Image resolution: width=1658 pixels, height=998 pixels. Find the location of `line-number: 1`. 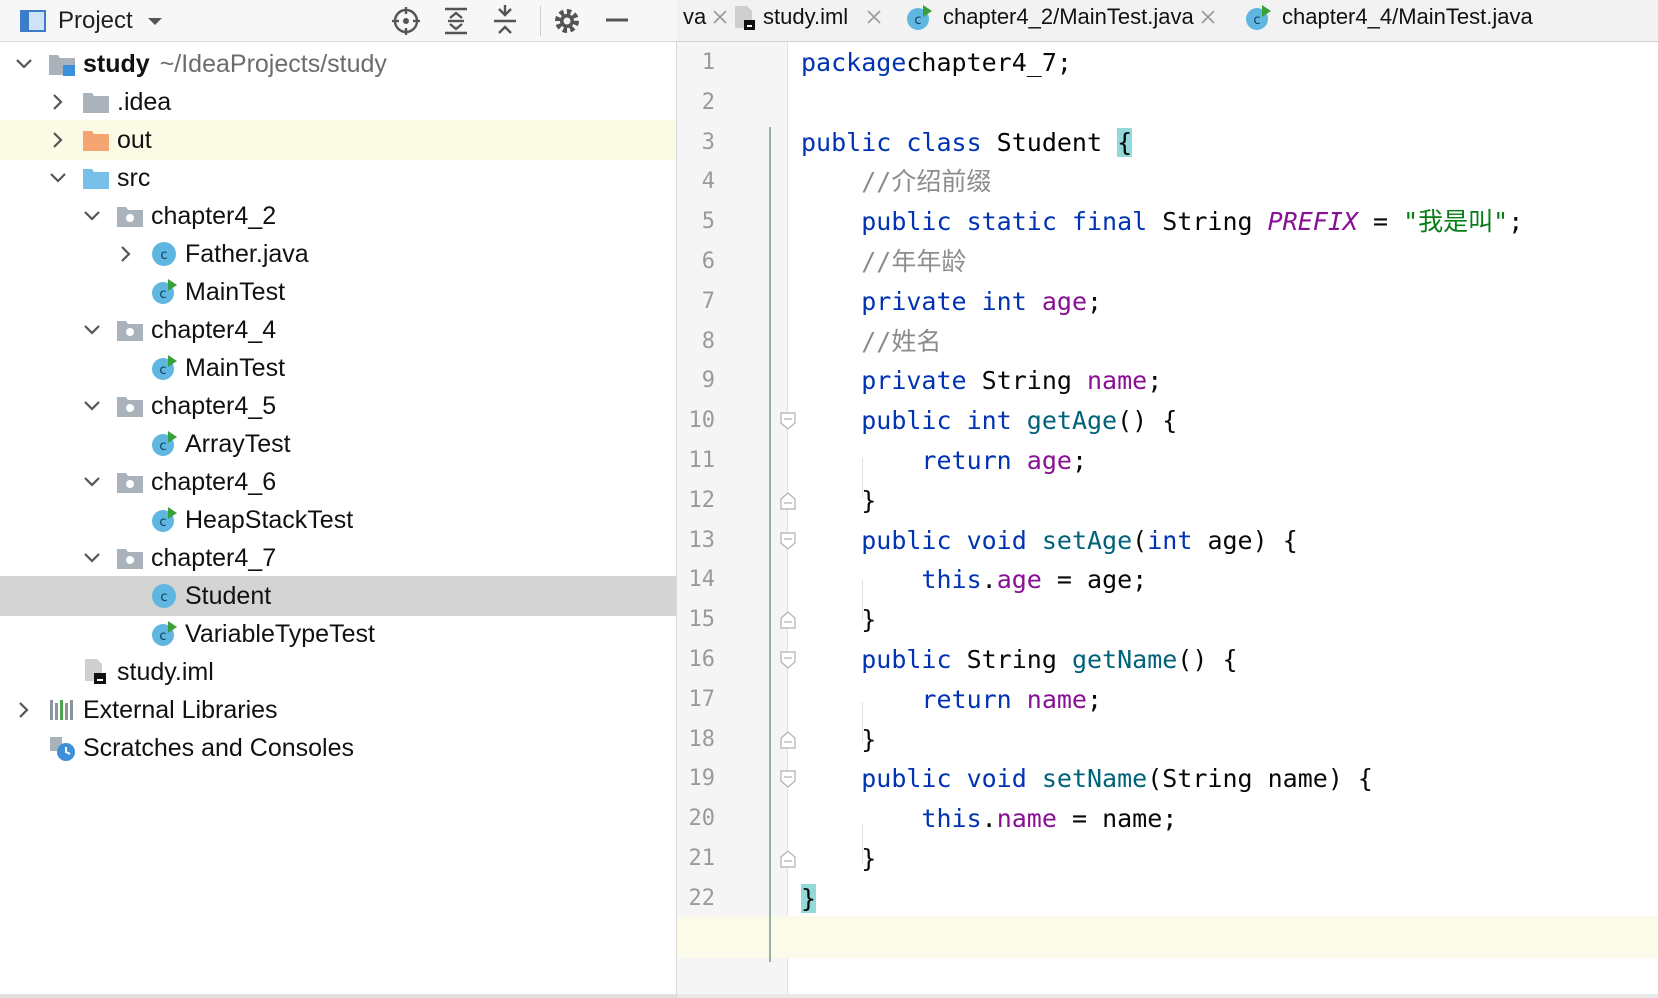

line-number: 1 is located at coordinates (696, 63).